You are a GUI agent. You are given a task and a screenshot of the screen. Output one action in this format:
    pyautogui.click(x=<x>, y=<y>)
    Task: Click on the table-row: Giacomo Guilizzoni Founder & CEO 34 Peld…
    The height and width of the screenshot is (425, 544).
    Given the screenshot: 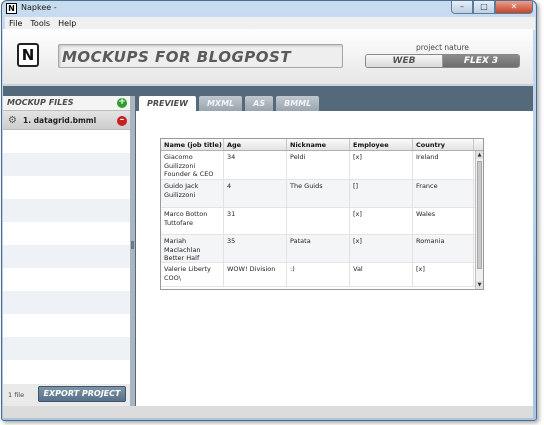 What is the action you would take?
    pyautogui.click(x=322, y=165)
    